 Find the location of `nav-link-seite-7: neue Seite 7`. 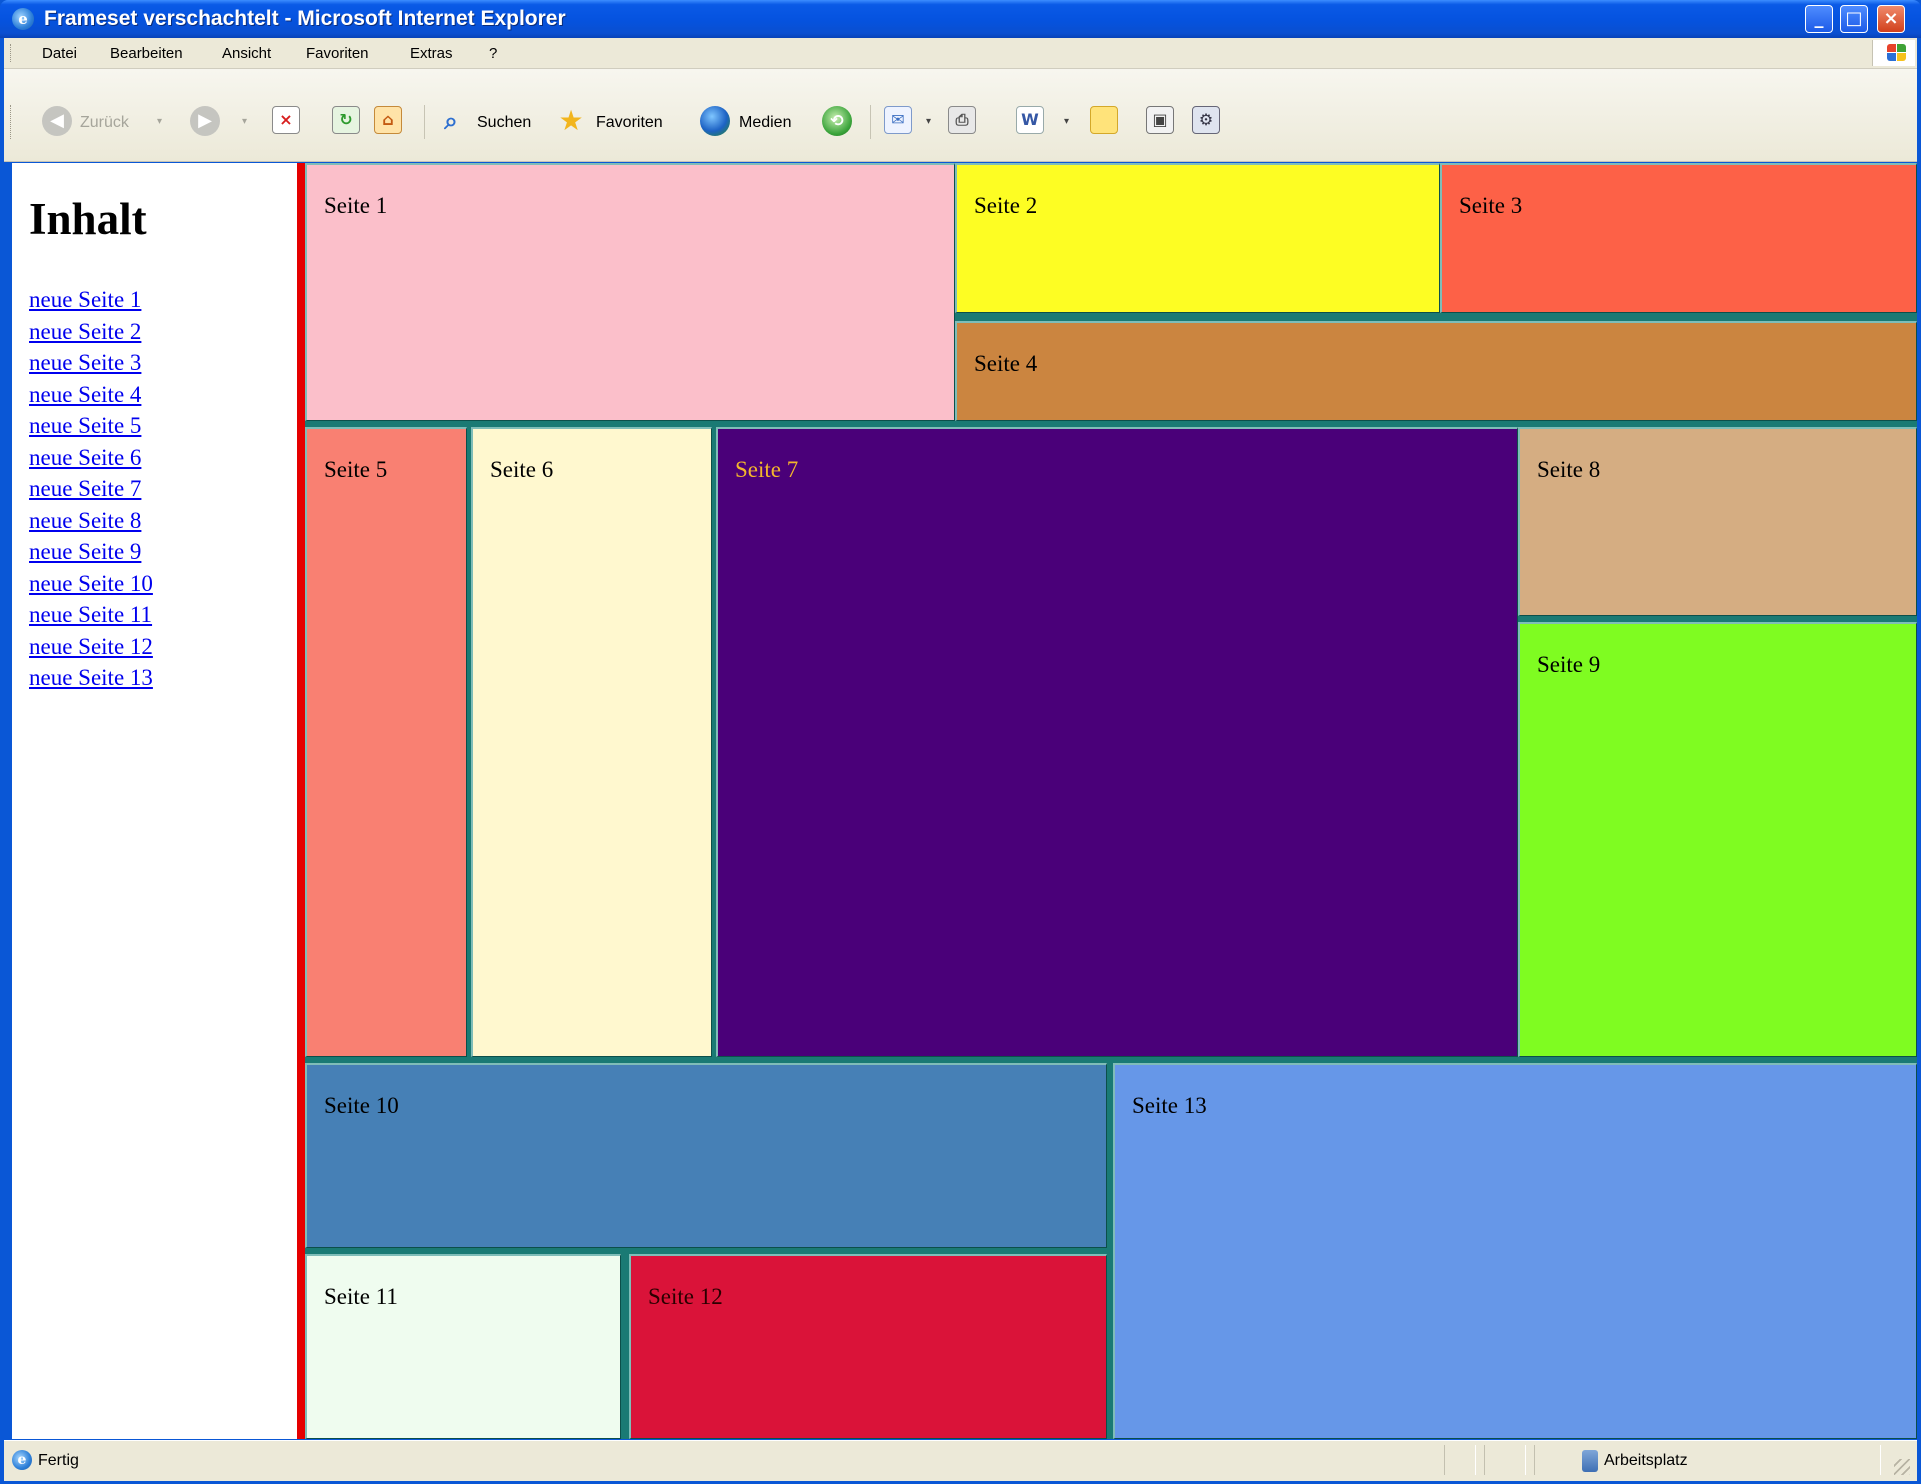

nav-link-seite-7: neue Seite 7 is located at coordinates (91, 489).